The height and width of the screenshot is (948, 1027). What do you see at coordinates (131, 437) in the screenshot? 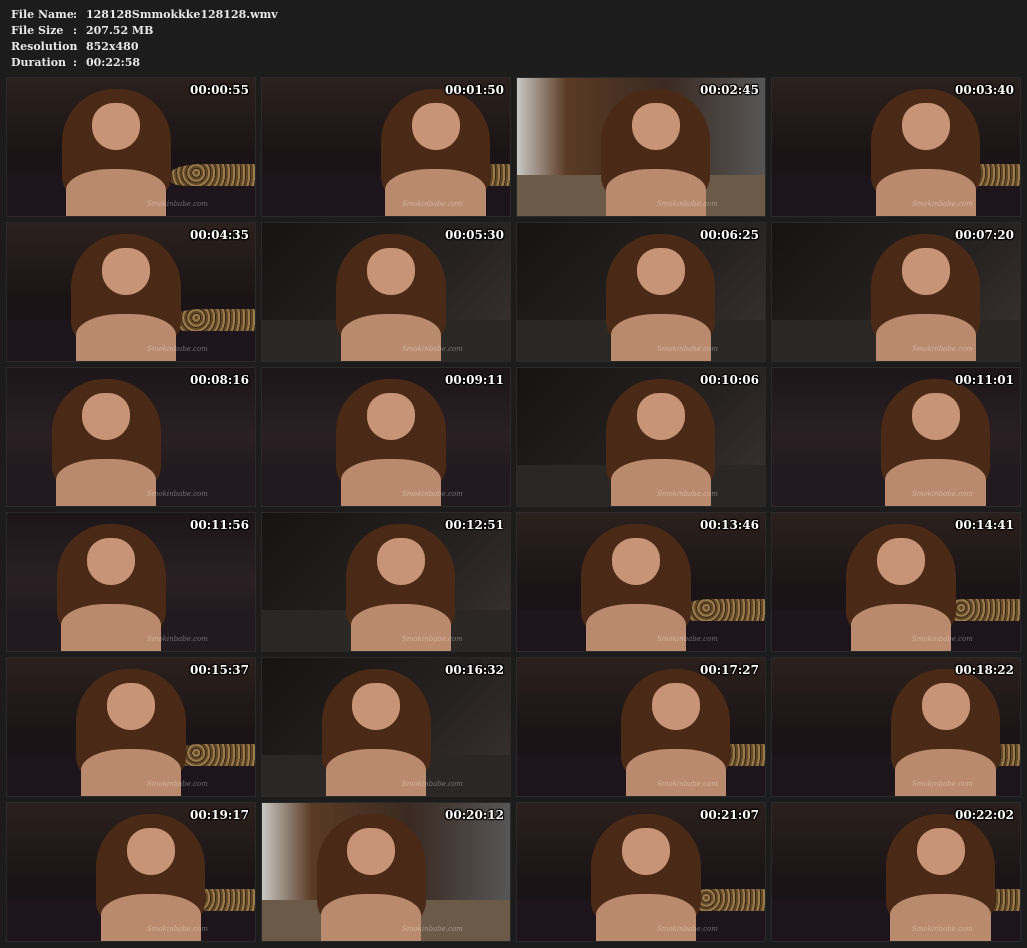
I see `video-thumbnail: 00:08:16 Smokinbabe.com` at bounding box center [131, 437].